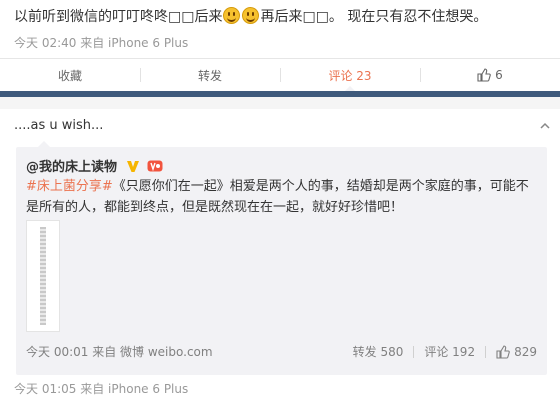  What do you see at coordinates (378, 351) in the screenshot?
I see `quoted-repost-link: 转发 580` at bounding box center [378, 351].